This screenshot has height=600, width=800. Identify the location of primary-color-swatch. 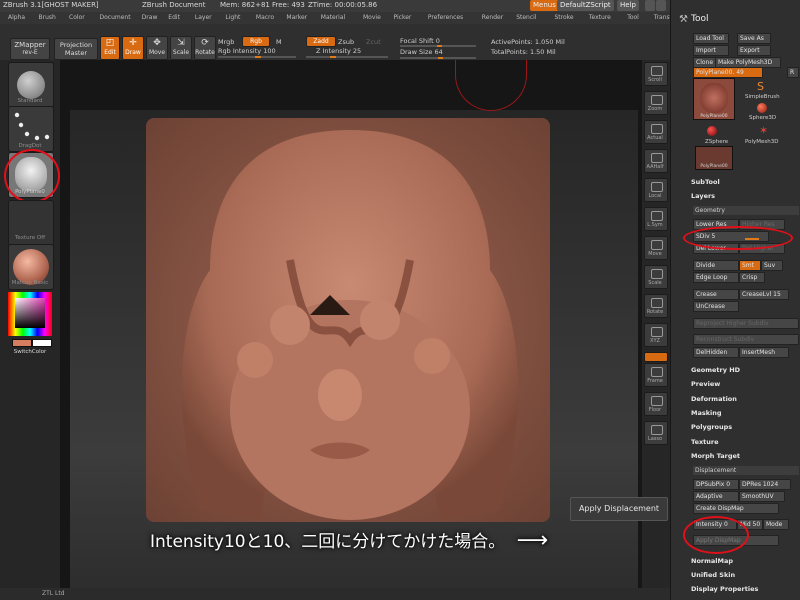
(22, 343).